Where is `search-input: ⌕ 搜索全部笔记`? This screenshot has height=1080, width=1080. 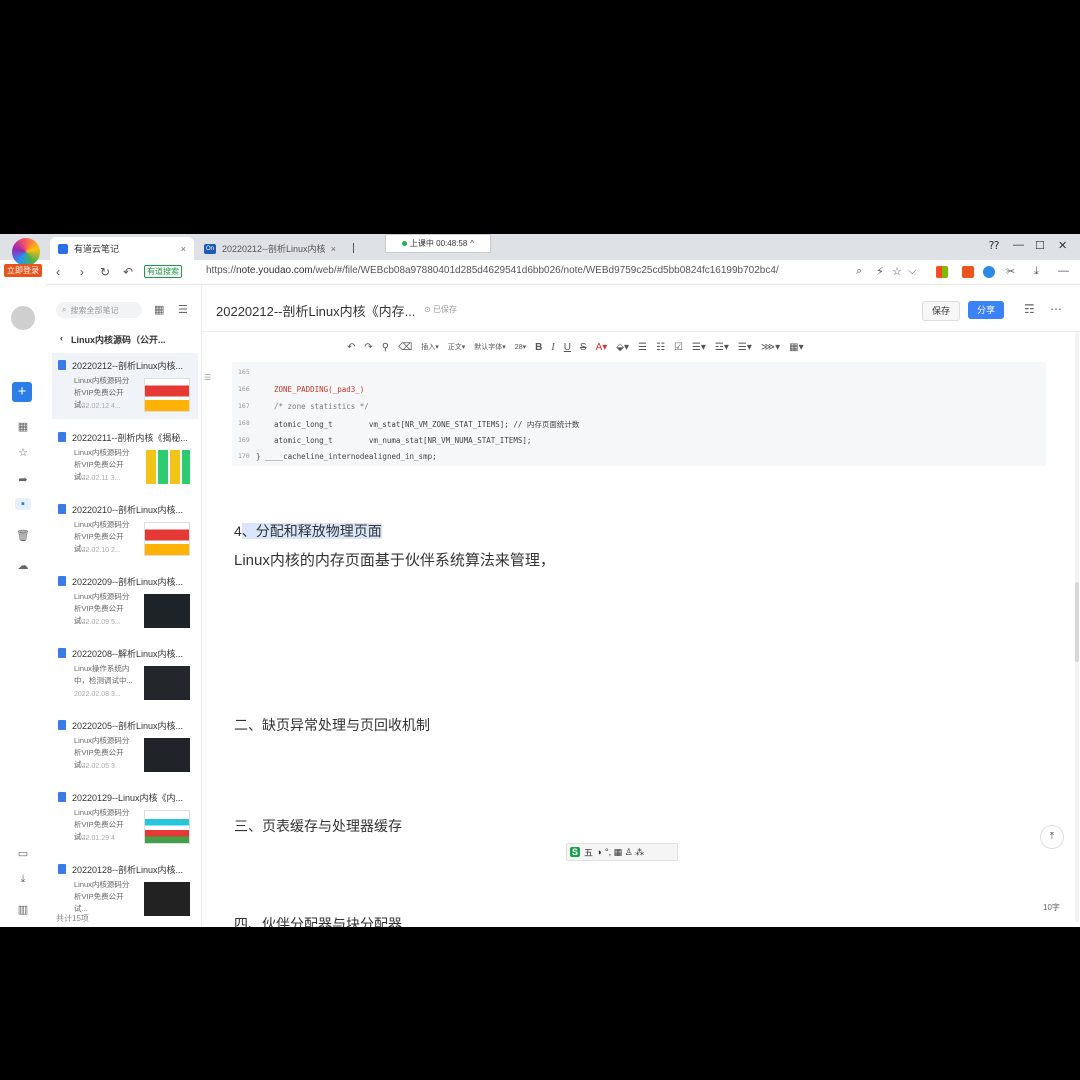
search-input: ⌕ 搜索全部笔记 is located at coordinates (99, 310).